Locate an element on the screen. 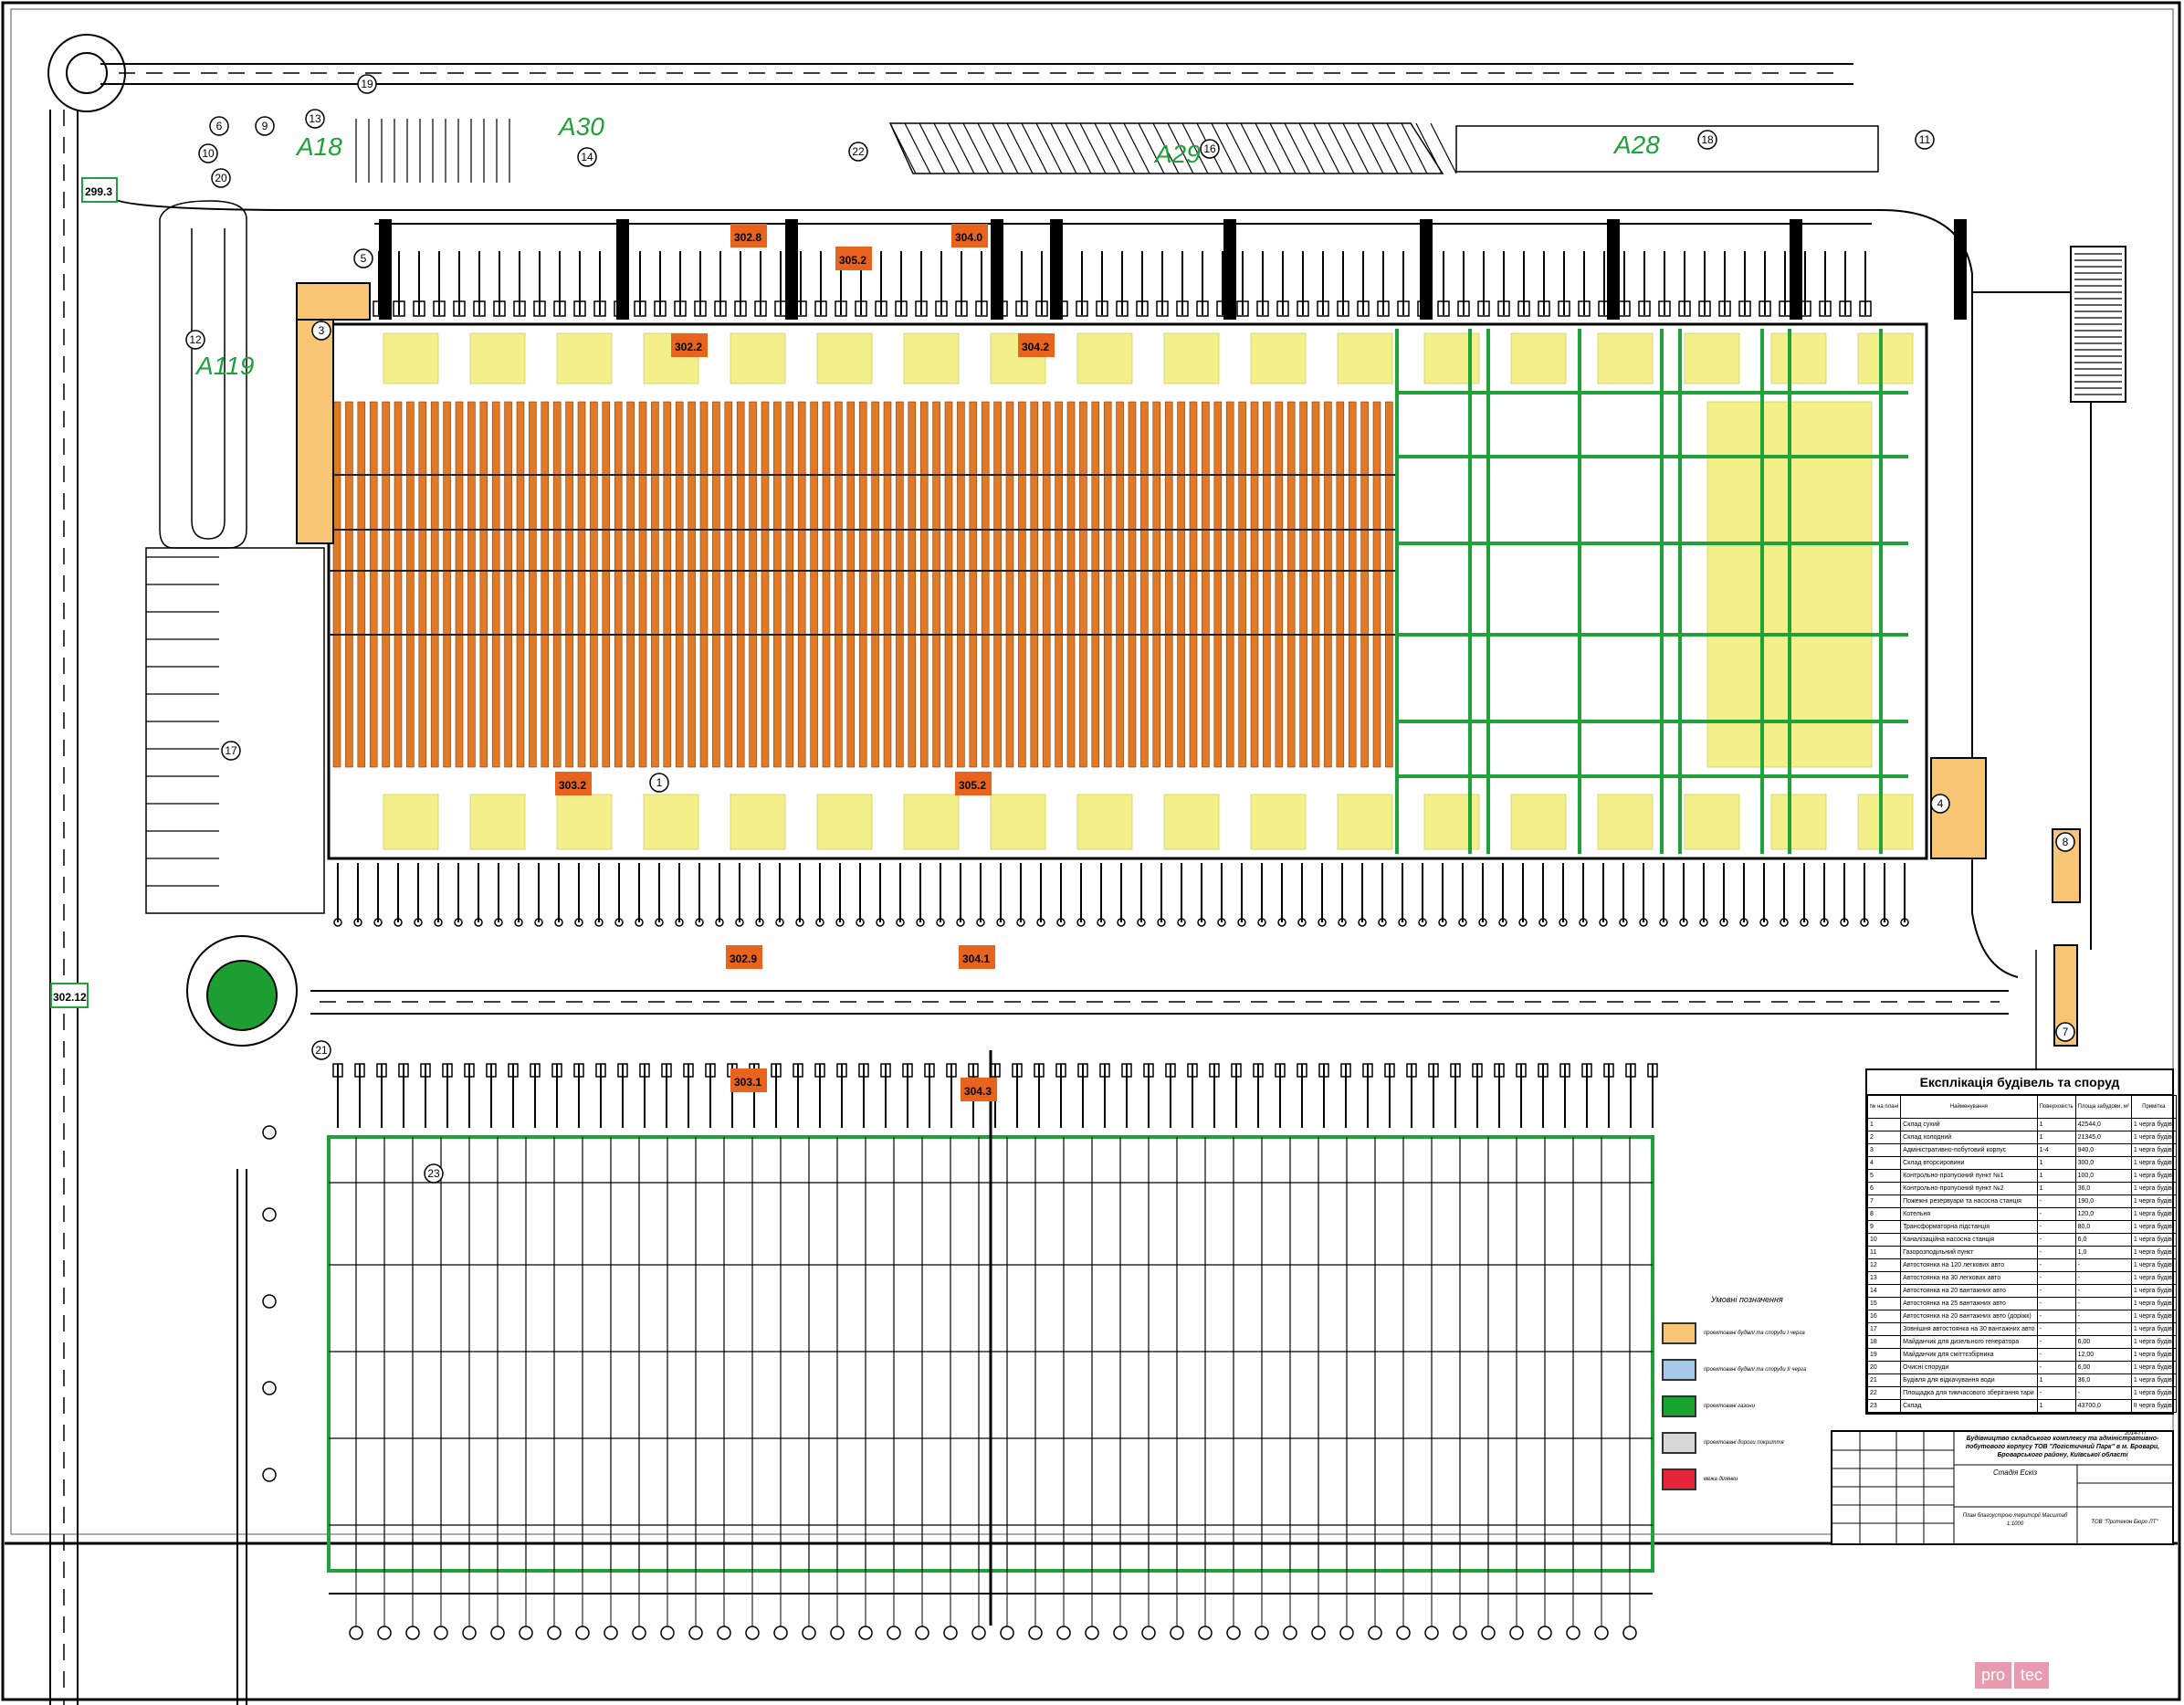 The width and height of the screenshot is (2184, 1705). explication-cell: 14 is located at coordinates (1884, 1291).